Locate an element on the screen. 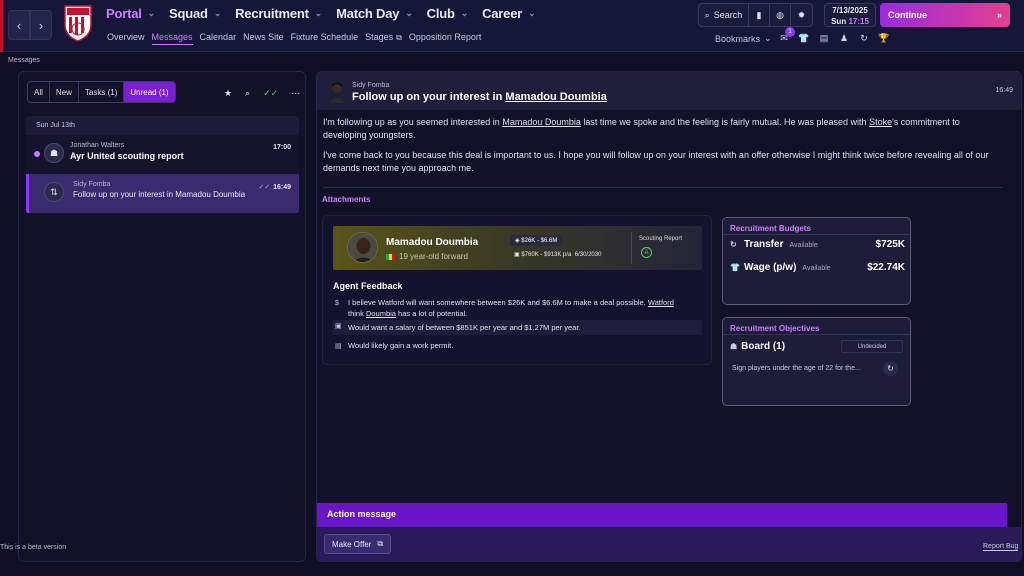  refresh-button: ↻ is located at coordinates (890, 368).